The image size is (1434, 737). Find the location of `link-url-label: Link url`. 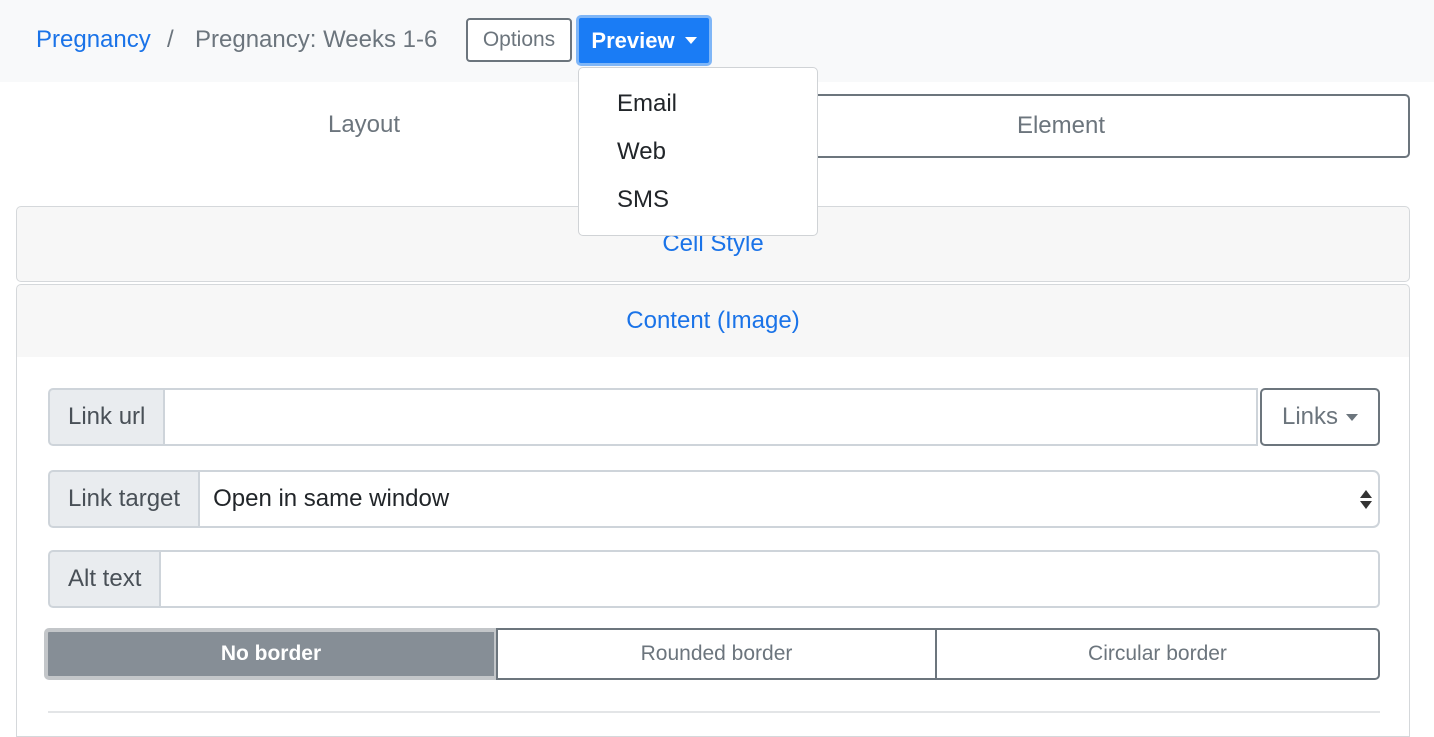

link-url-label: Link url is located at coordinates (106, 417).